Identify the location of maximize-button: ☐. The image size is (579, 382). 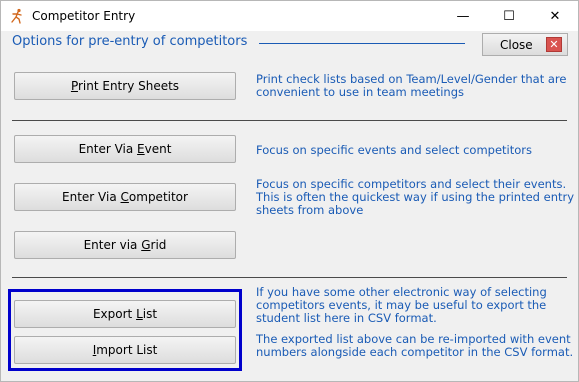
(509, 16).